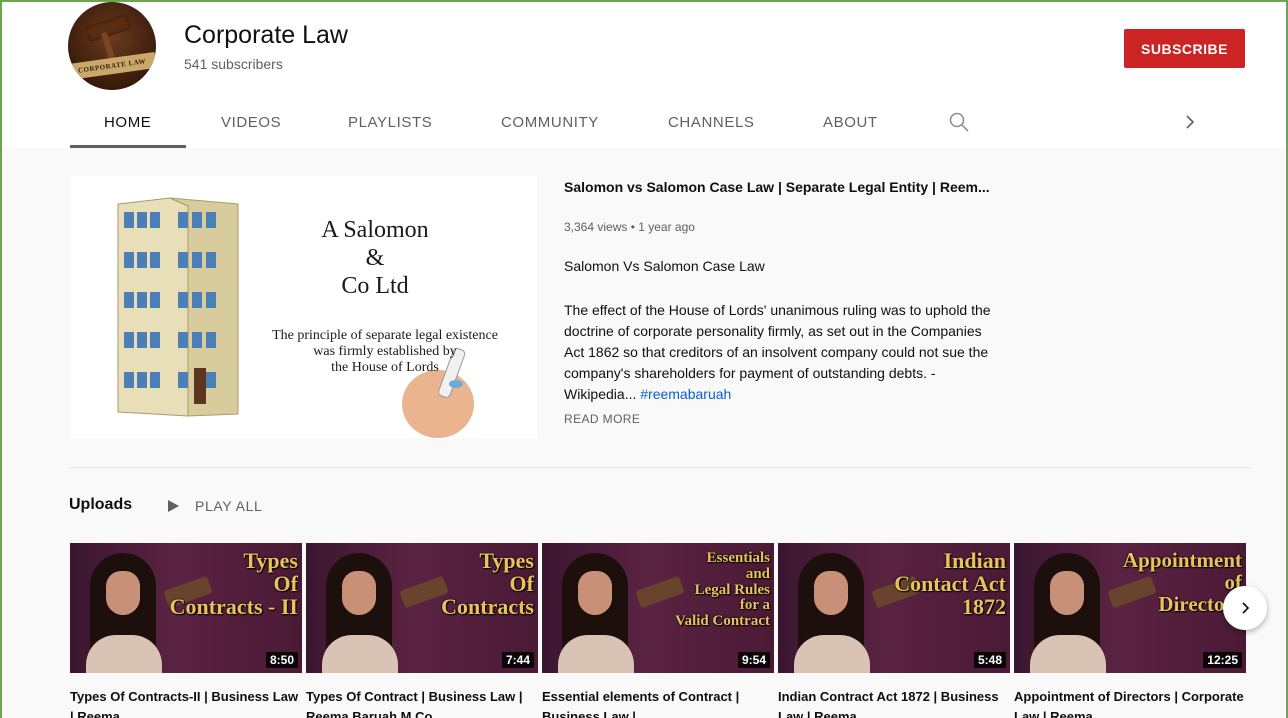 The image size is (1288, 718). Describe the element at coordinates (850, 122) in the screenshot. I see `tab-about: ABOUT` at that location.